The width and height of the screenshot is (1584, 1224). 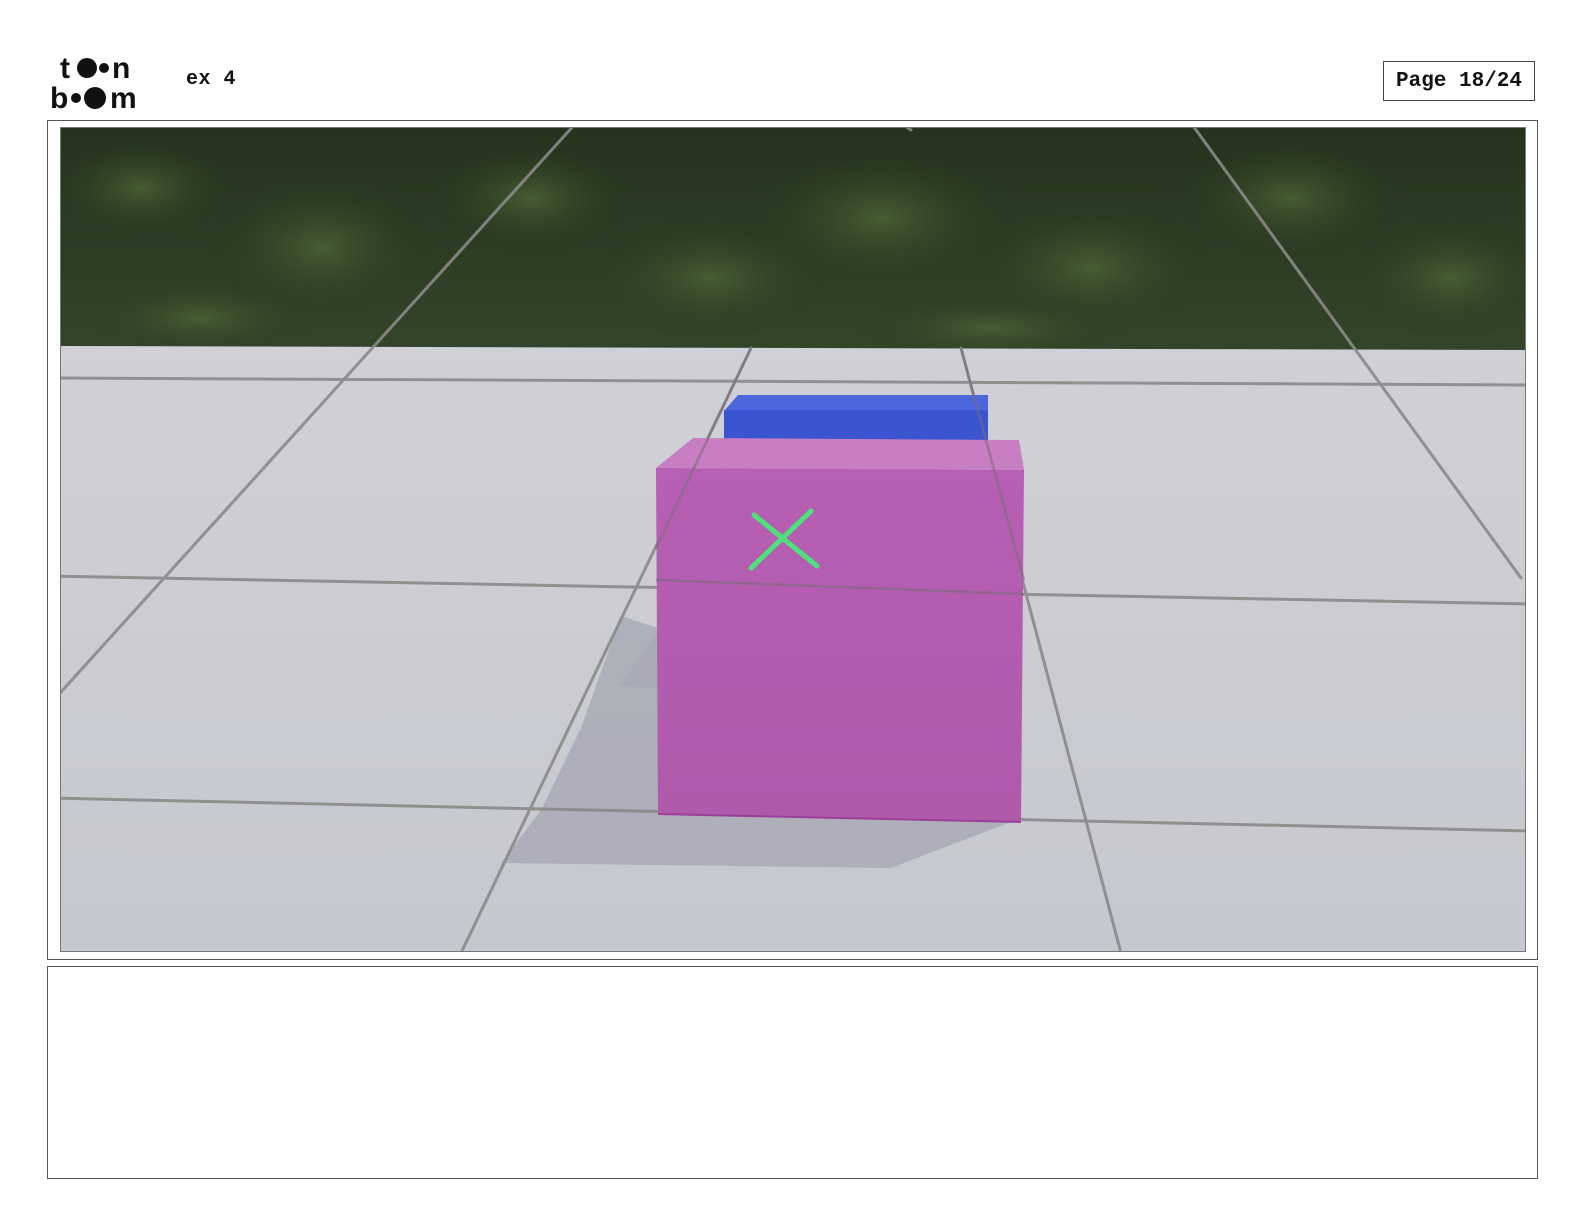 I want to click on svg-text: n, so click(x=121, y=68).